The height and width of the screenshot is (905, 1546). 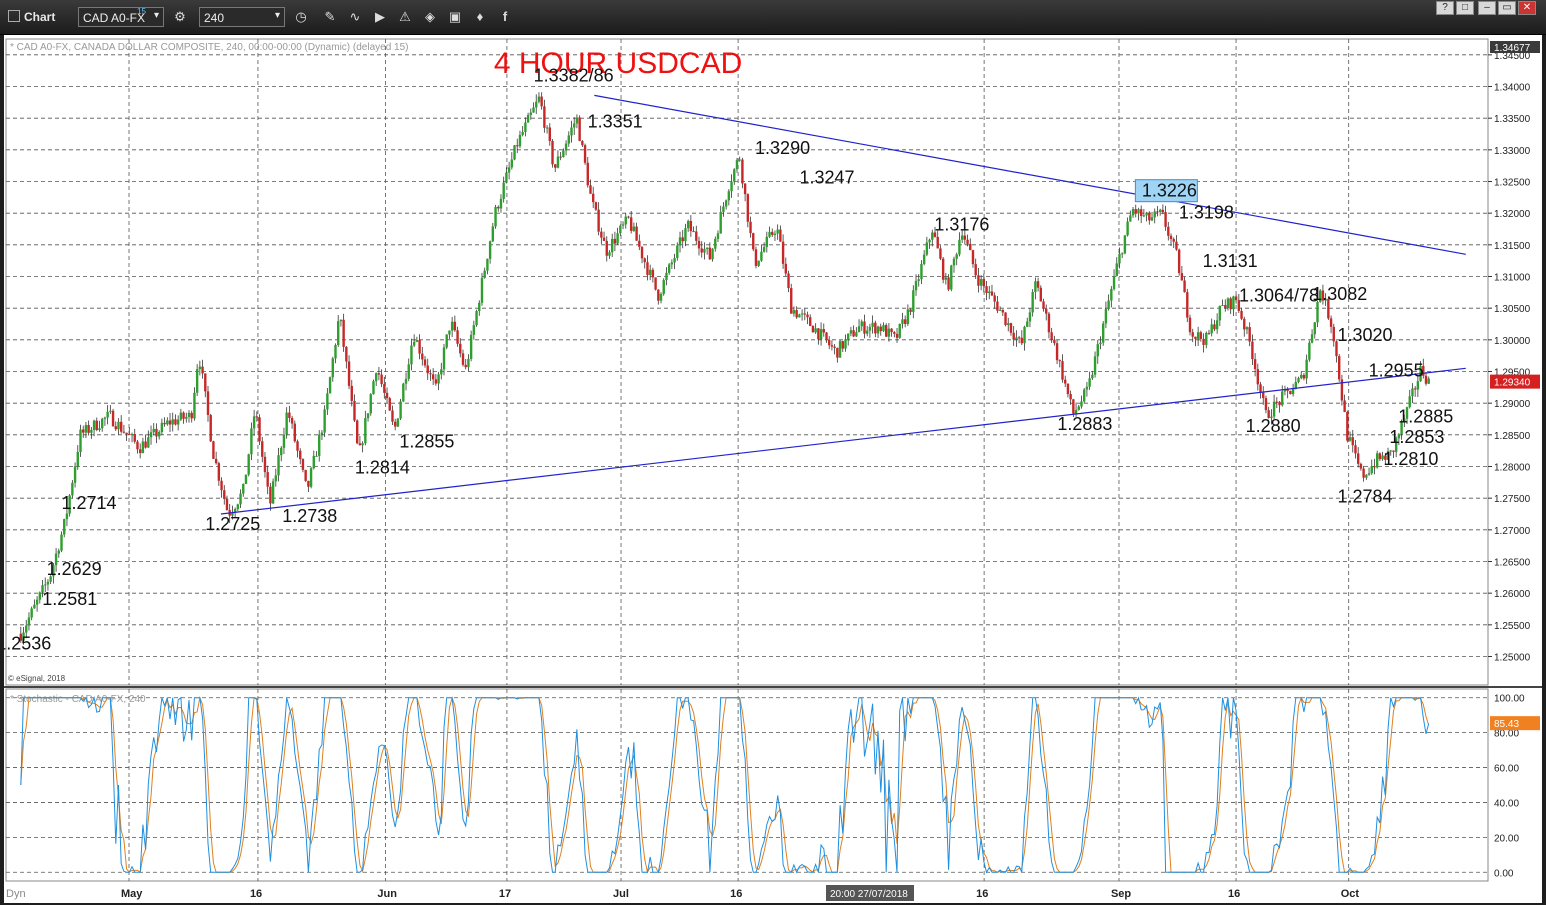 What do you see at coordinates (1512, 119) in the screenshot?
I see `price-tick-label: 1.33500` at bounding box center [1512, 119].